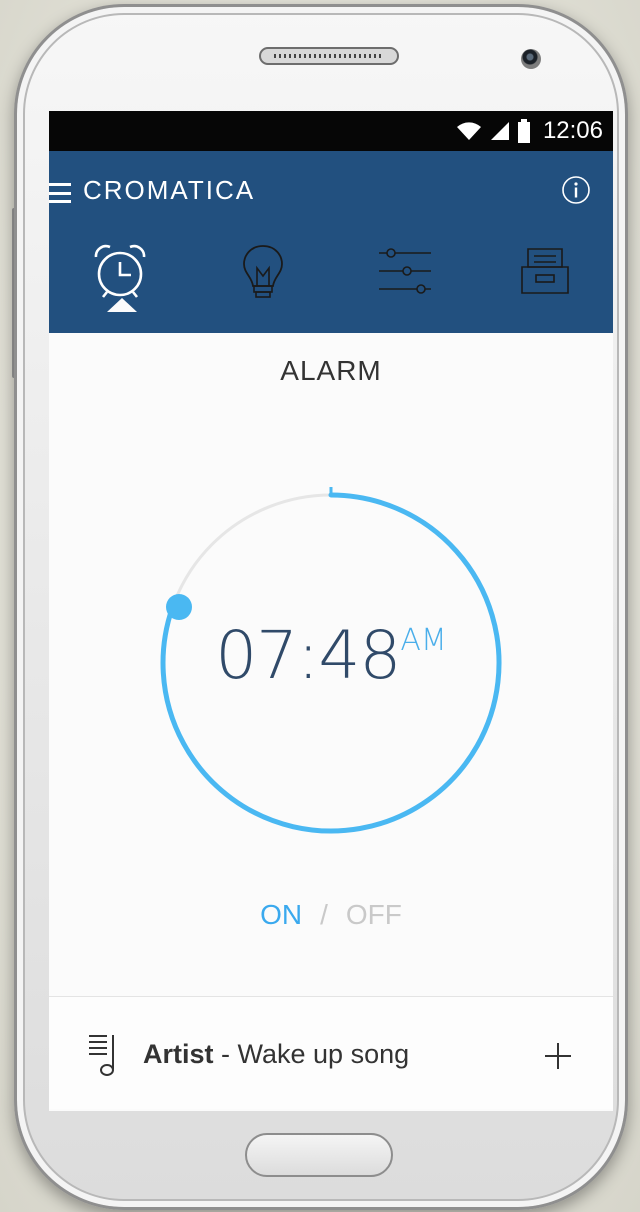  Describe the element at coordinates (423, 640) in the screenshot. I see `alarm-ampm: AM` at that location.